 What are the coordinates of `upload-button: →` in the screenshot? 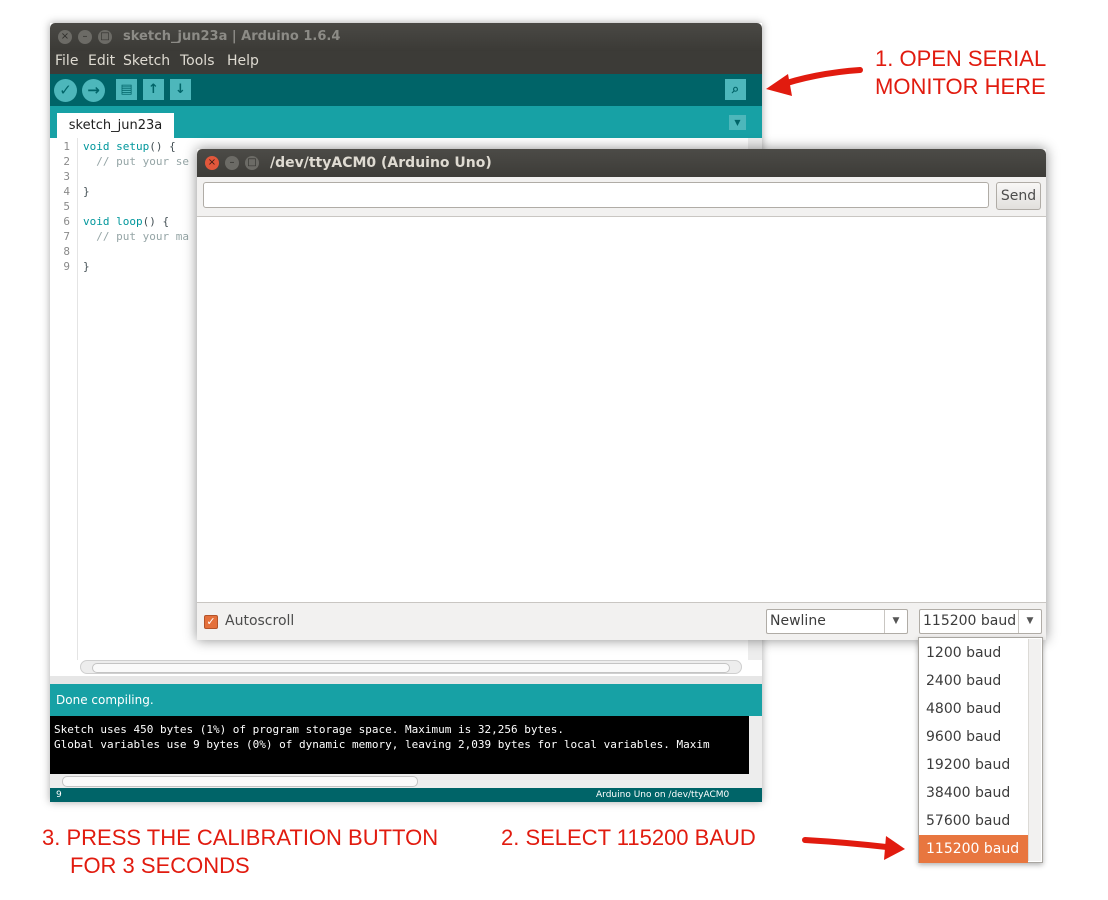 It's located at (93, 90).